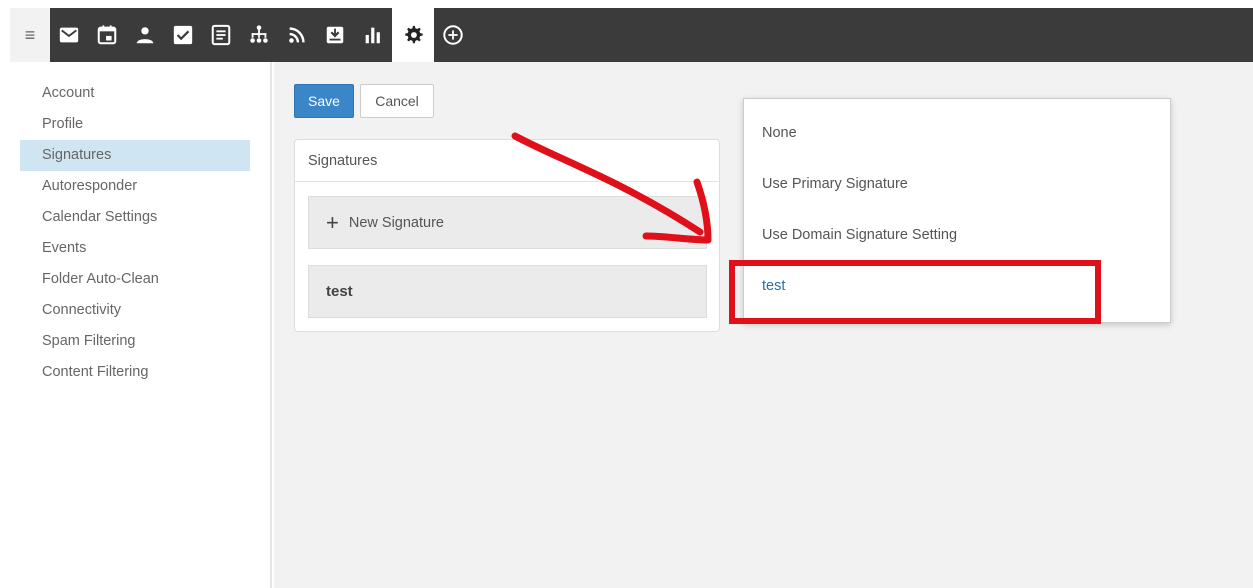  Describe the element at coordinates (453, 35) in the screenshot. I see `plus-circle-icon` at that location.